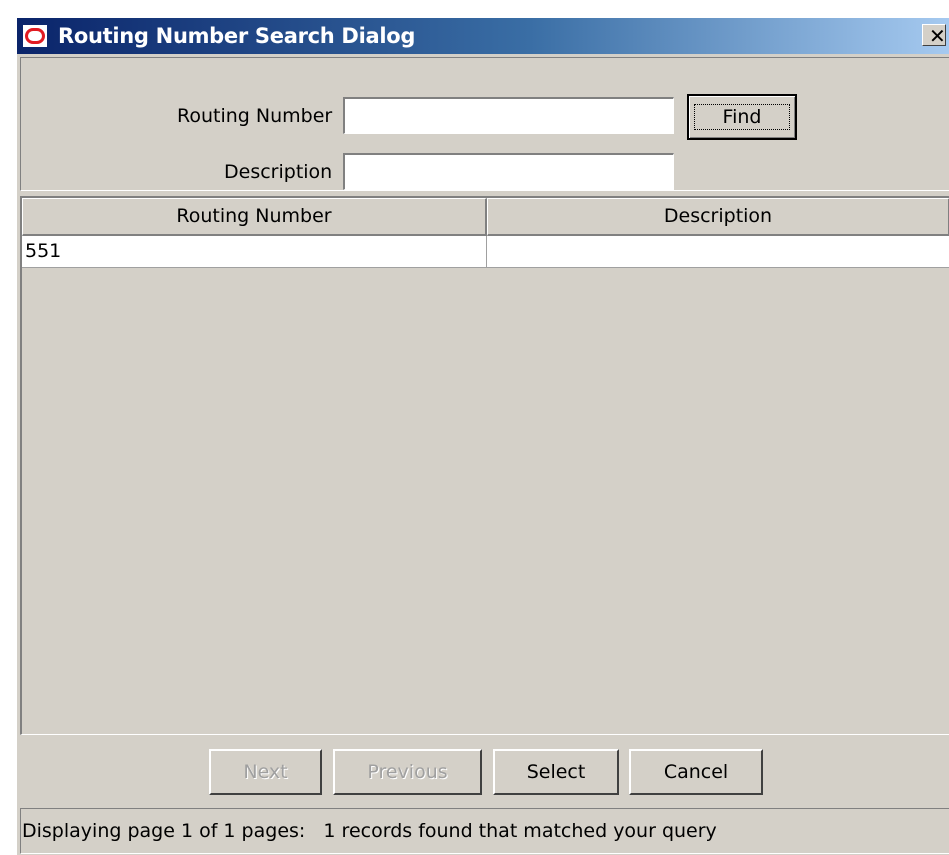 The width and height of the screenshot is (949, 855). What do you see at coordinates (718, 252) in the screenshot?
I see `table-cell-description` at bounding box center [718, 252].